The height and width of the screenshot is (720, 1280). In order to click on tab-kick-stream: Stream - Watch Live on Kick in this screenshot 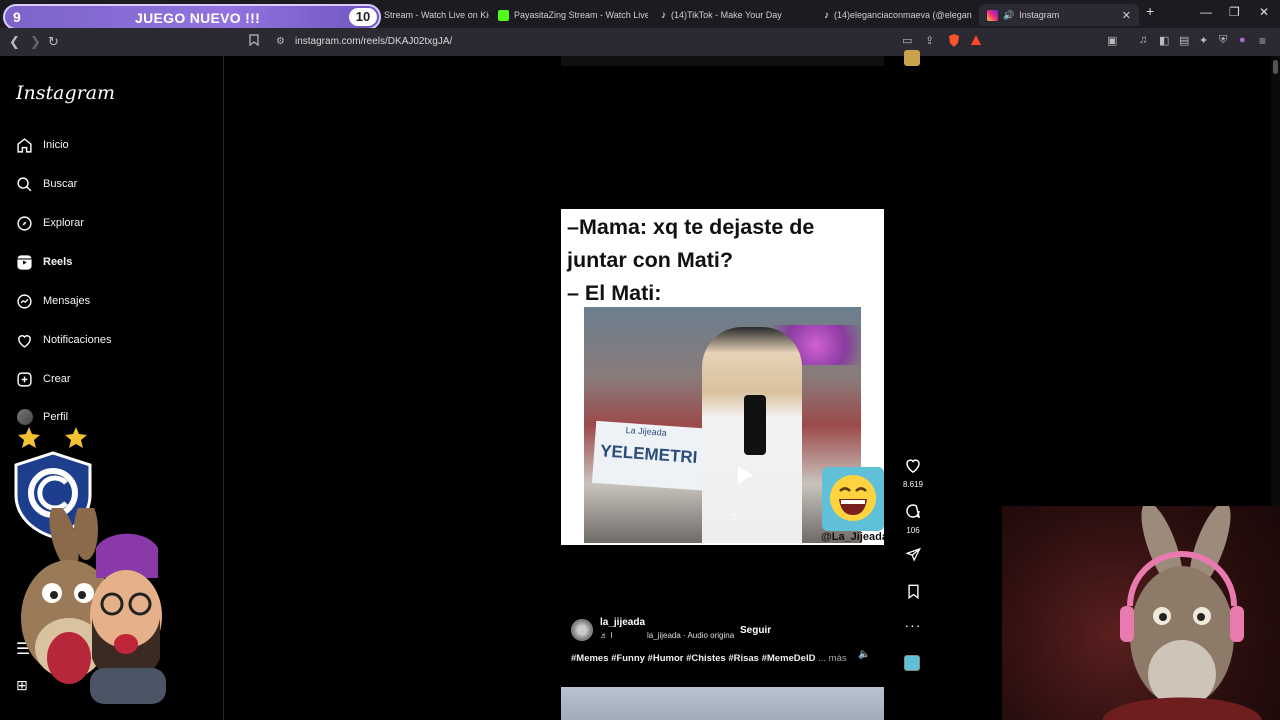, I will do `click(436, 15)`.